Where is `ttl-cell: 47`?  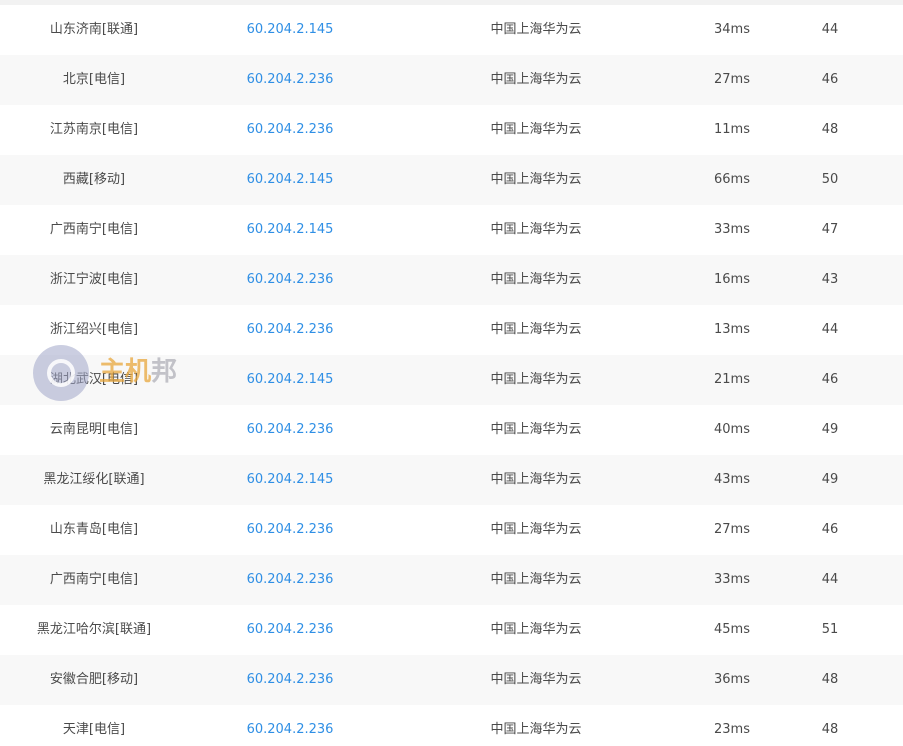 ttl-cell: 47 is located at coordinates (830, 229).